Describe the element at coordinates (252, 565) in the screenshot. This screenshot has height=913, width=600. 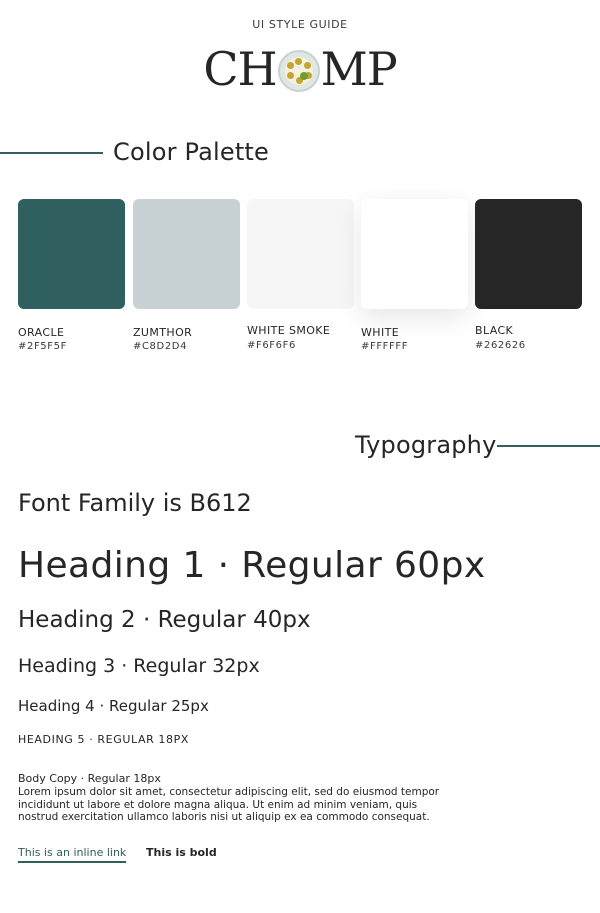
I see `heading-1-sample: Heading 1 · Regular 60px` at that location.